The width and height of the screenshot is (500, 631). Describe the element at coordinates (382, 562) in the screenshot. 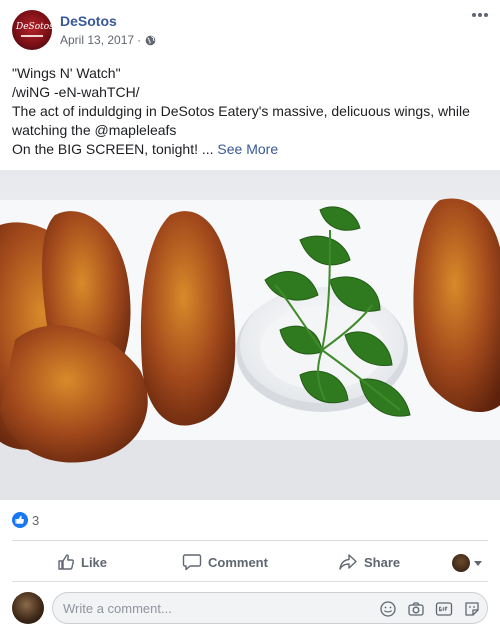

I see `share-label: Share` at that location.